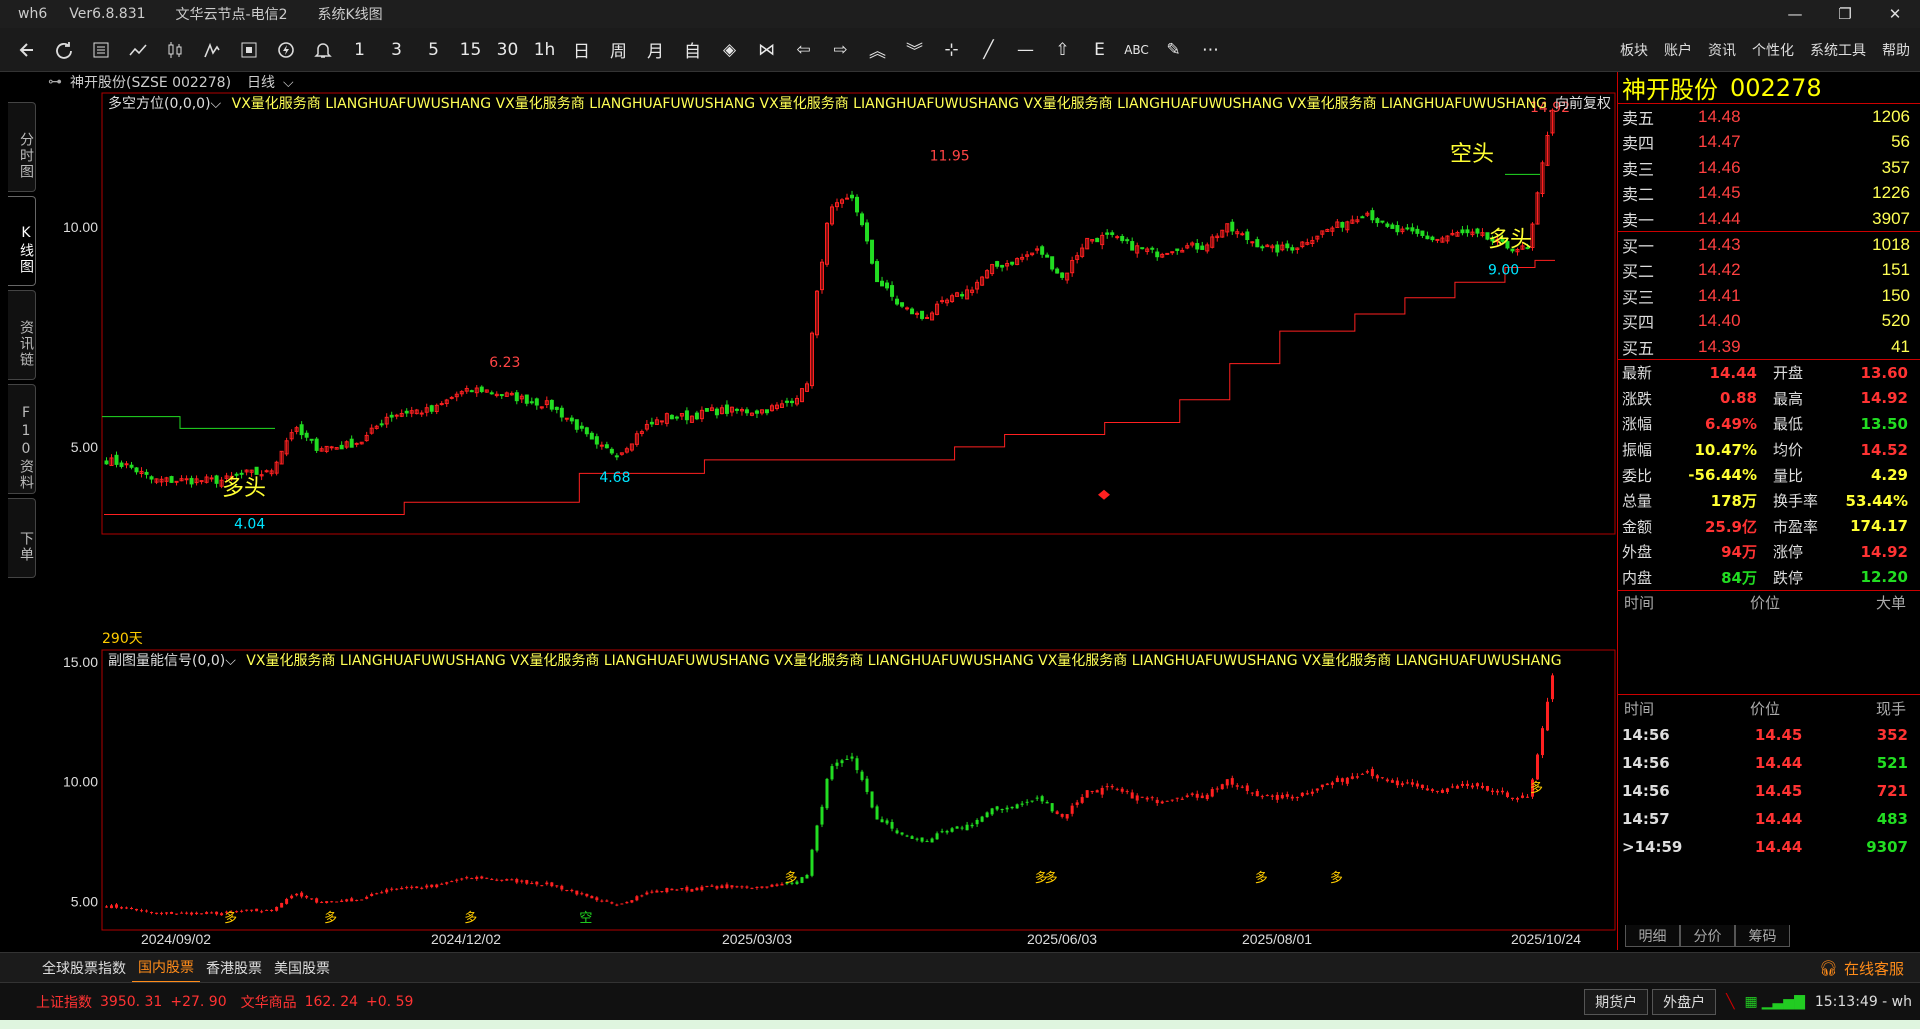 This screenshot has height=1029, width=1920. What do you see at coordinates (1769, 296) in the screenshot?
I see `bid-row: 买三 14.41 150` at bounding box center [1769, 296].